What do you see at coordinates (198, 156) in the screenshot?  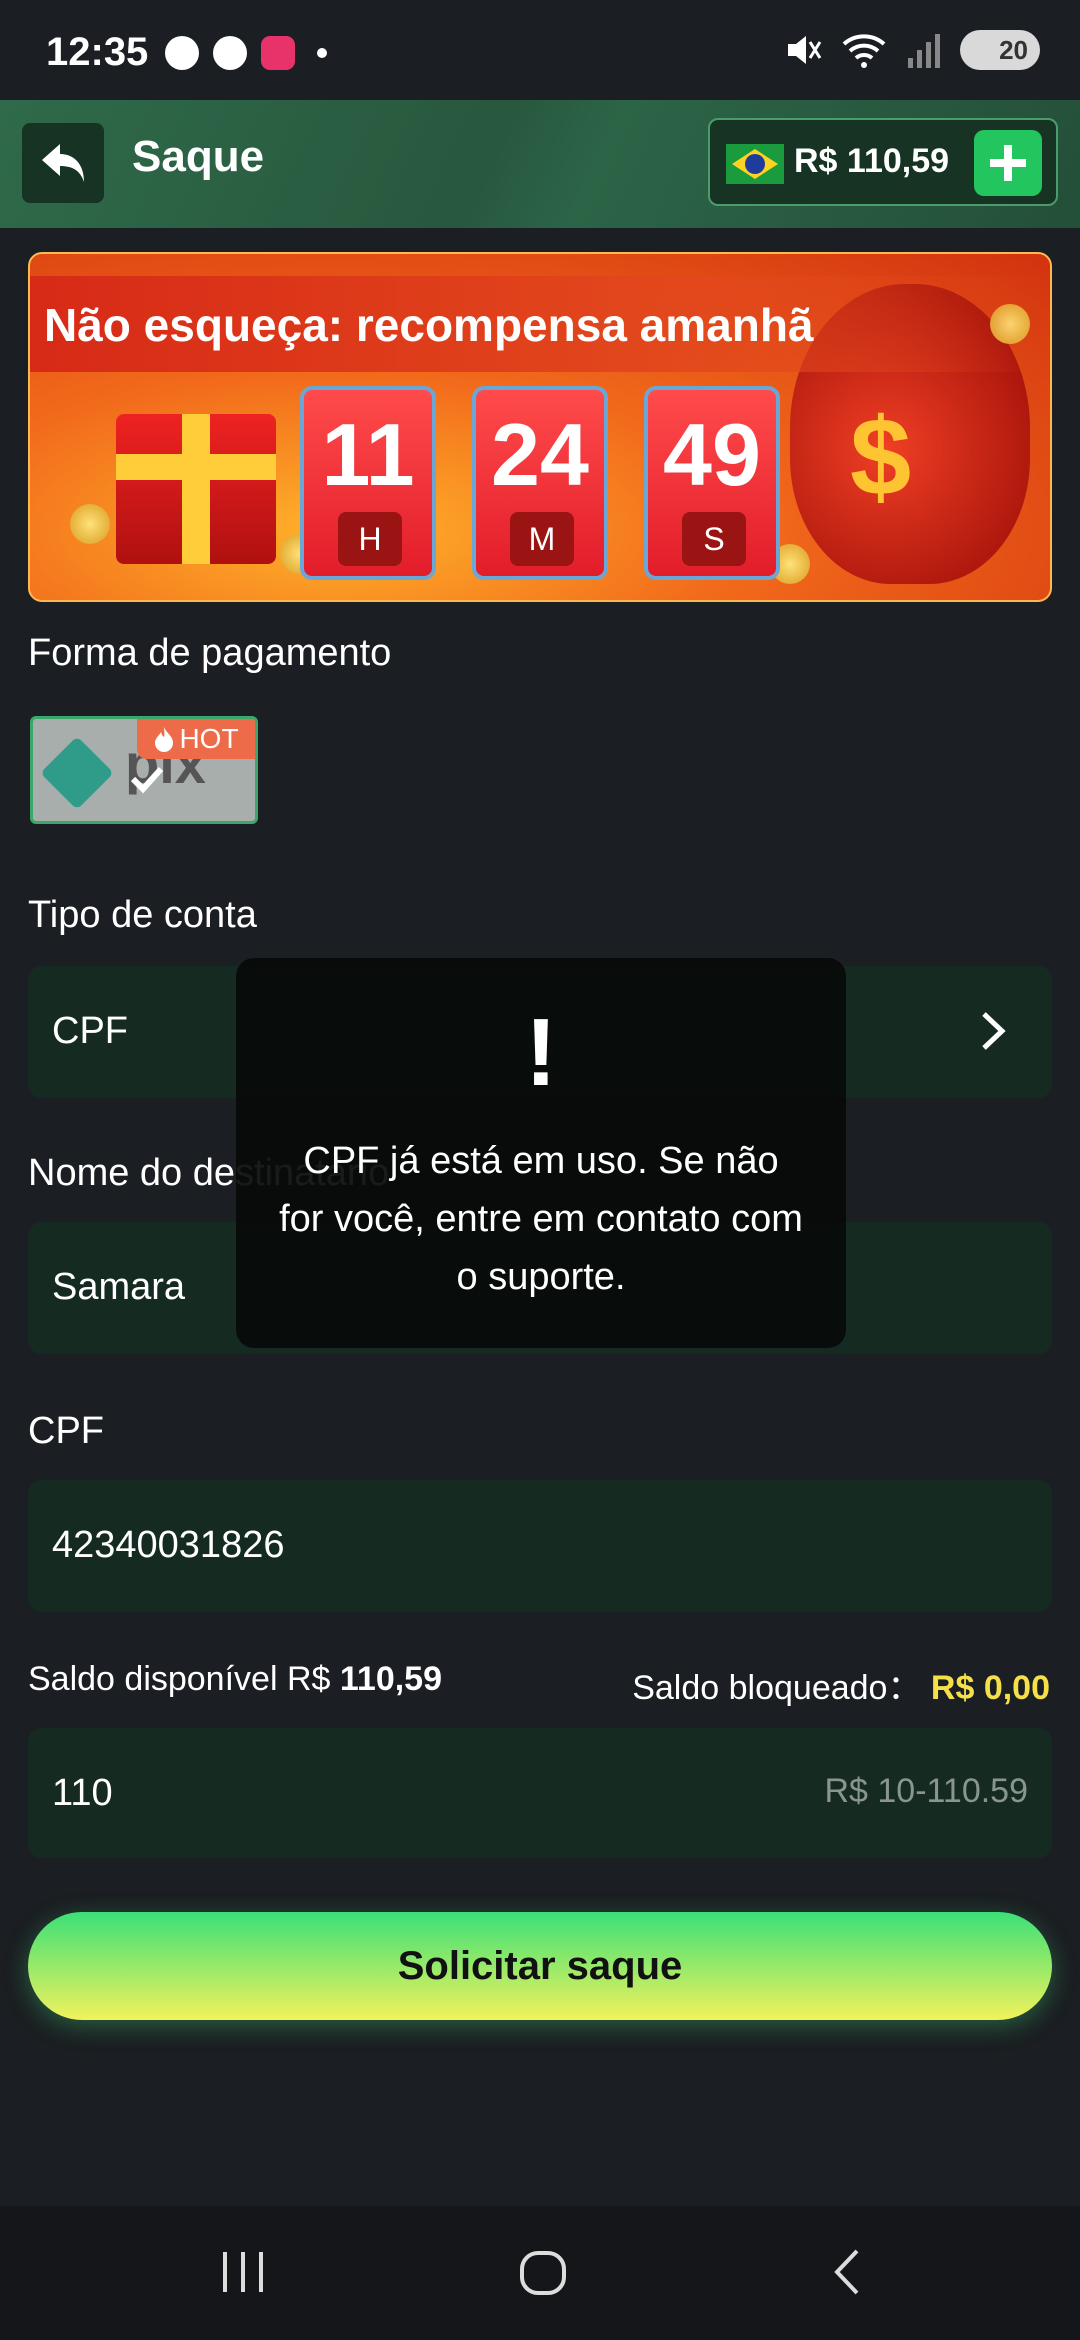 I see `page-title: Saque` at bounding box center [198, 156].